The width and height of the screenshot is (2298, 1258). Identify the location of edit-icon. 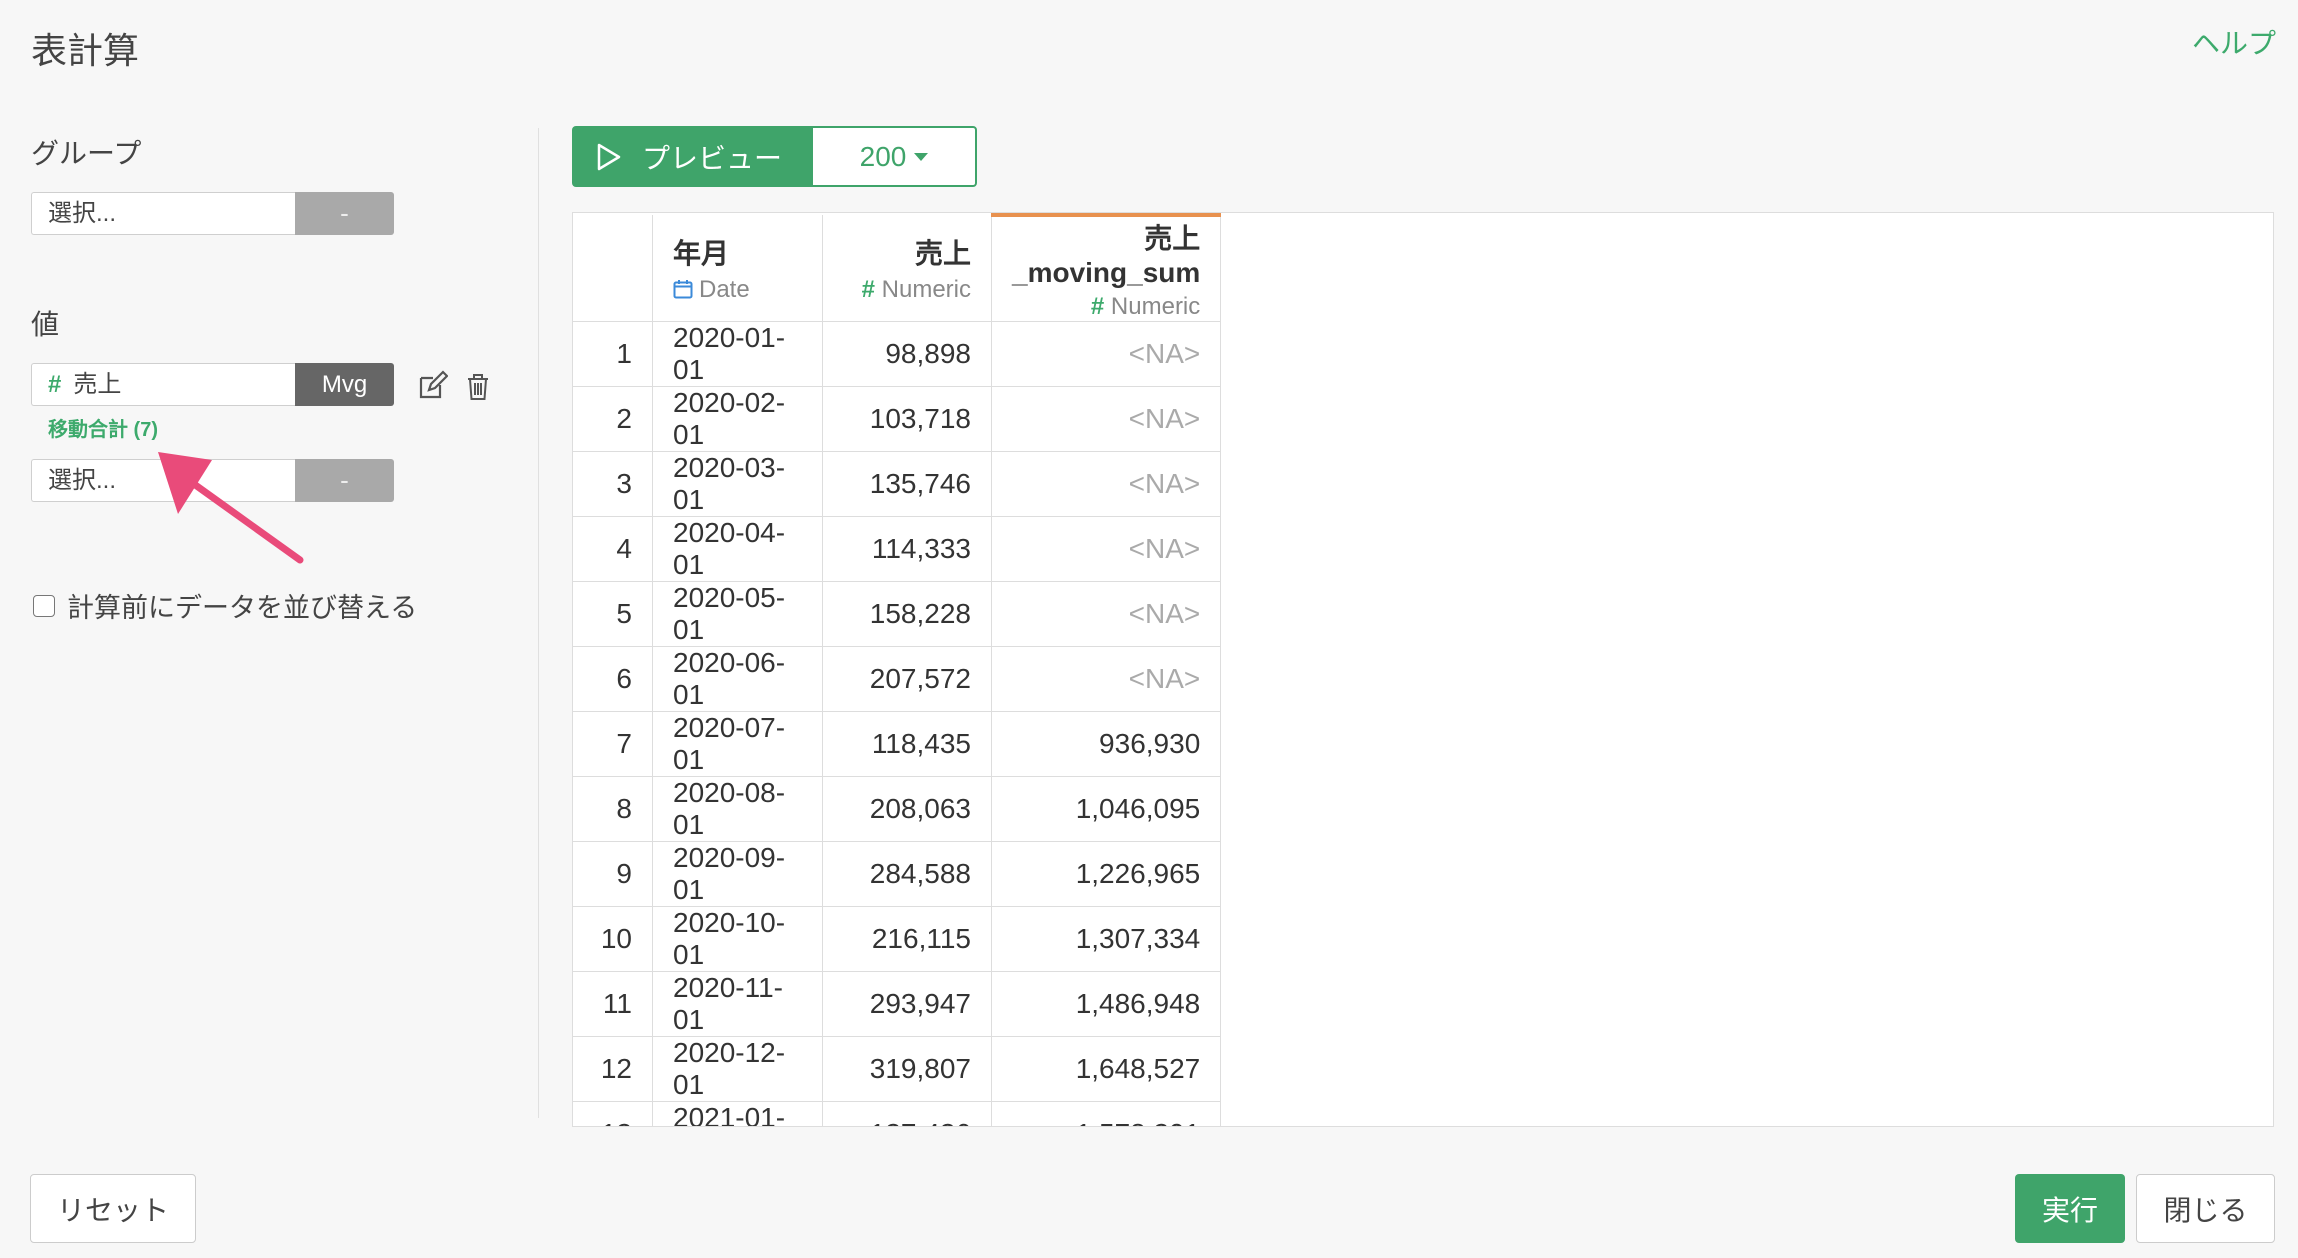
(432, 386).